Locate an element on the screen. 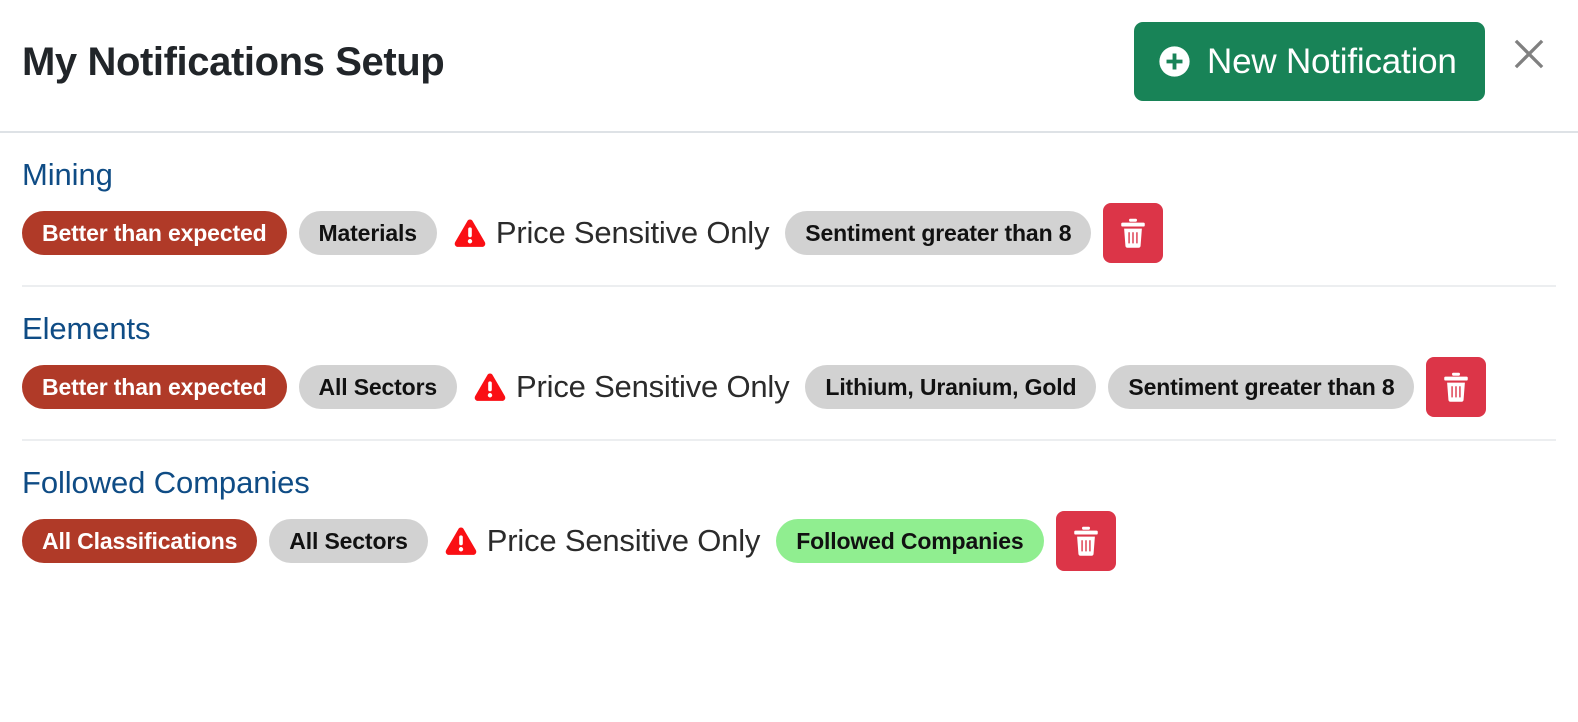  filter-pill: All Classifications is located at coordinates (140, 541).